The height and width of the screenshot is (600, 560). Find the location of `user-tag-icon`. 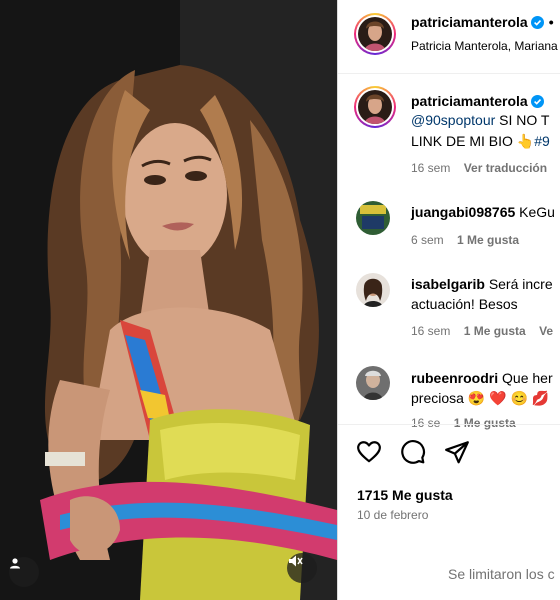

user-tag-icon is located at coordinates (15, 563).